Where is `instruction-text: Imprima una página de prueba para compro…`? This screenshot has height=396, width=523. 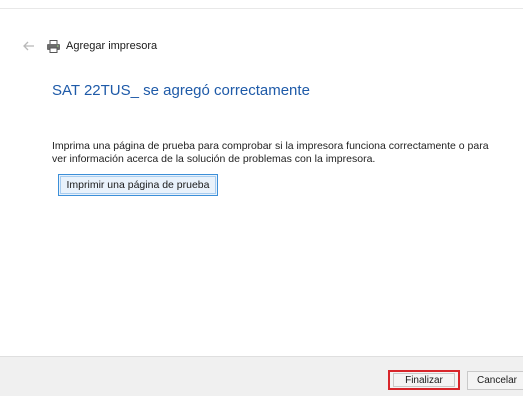 instruction-text: Imprima una página de prueba para compro… is located at coordinates (270, 152).